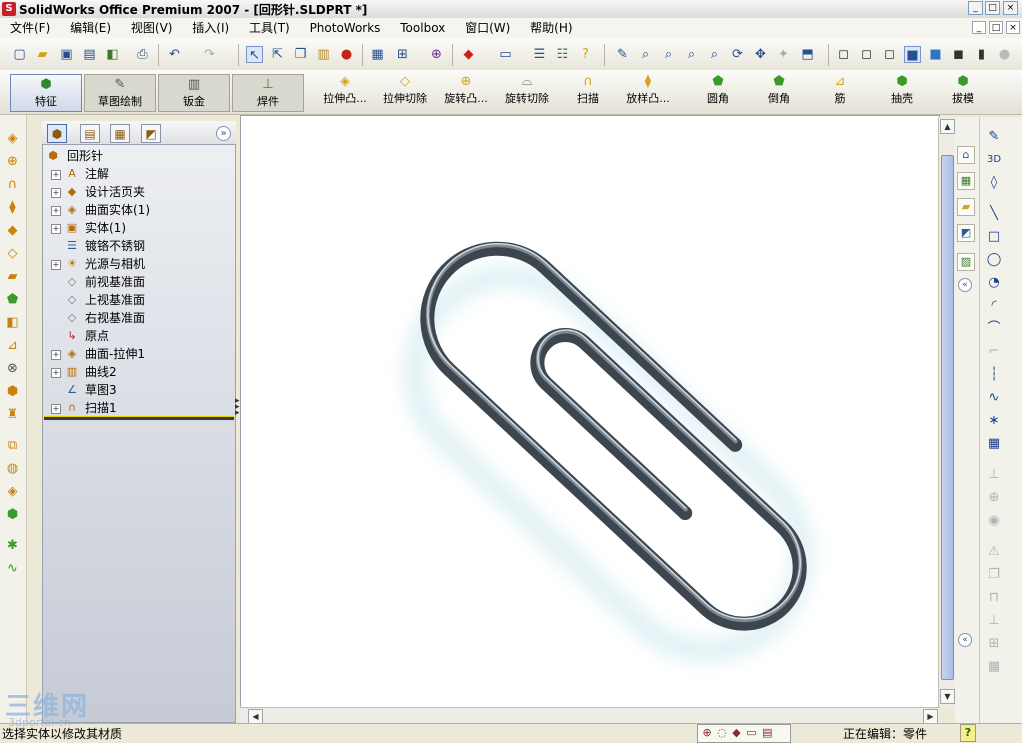 The image size is (1022, 743). I want to click on list-icon: ▭, so click(505, 54).